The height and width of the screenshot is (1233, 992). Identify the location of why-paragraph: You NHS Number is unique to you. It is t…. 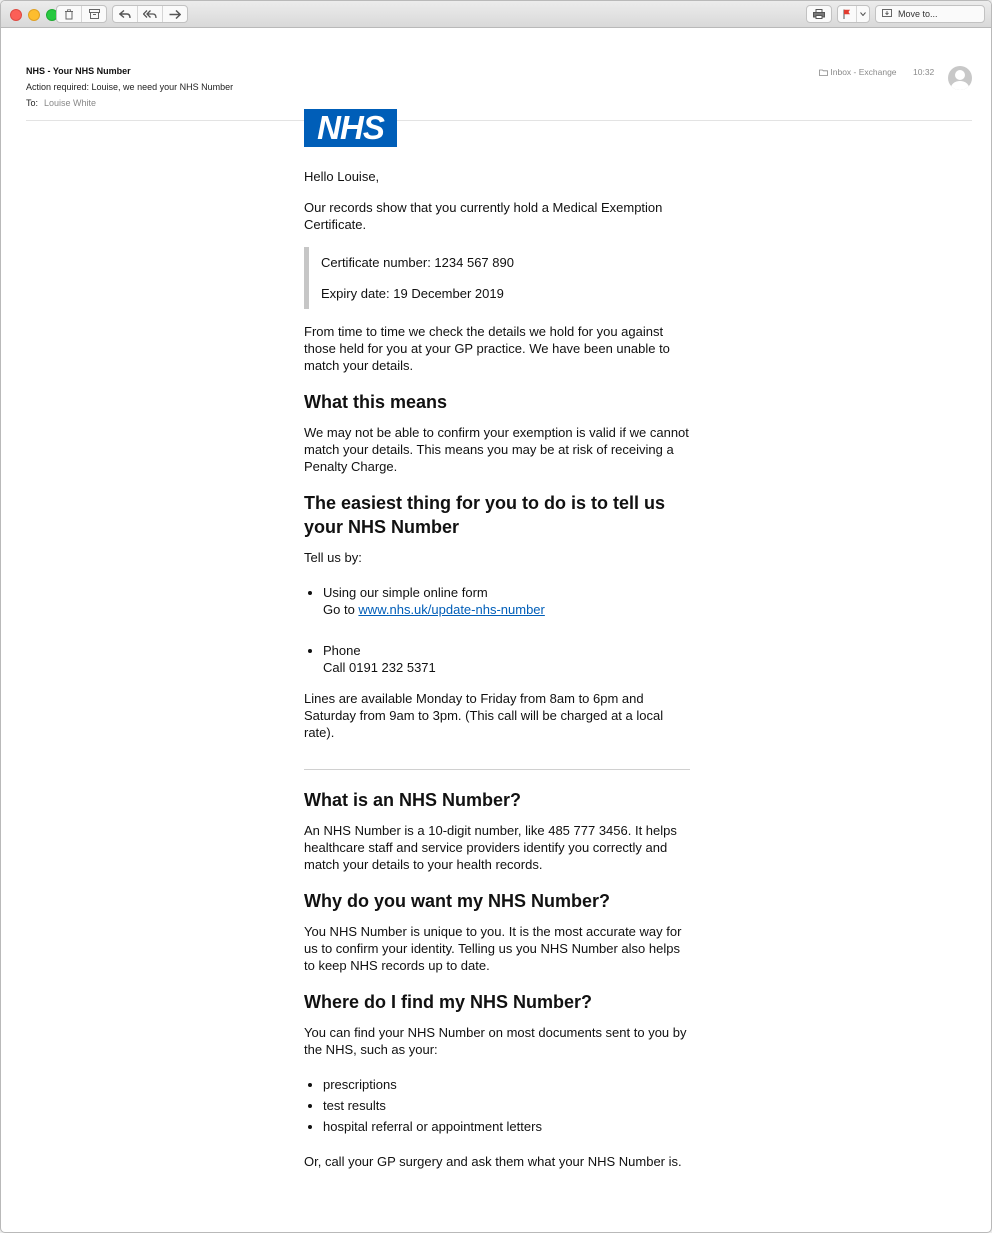
(493, 948).